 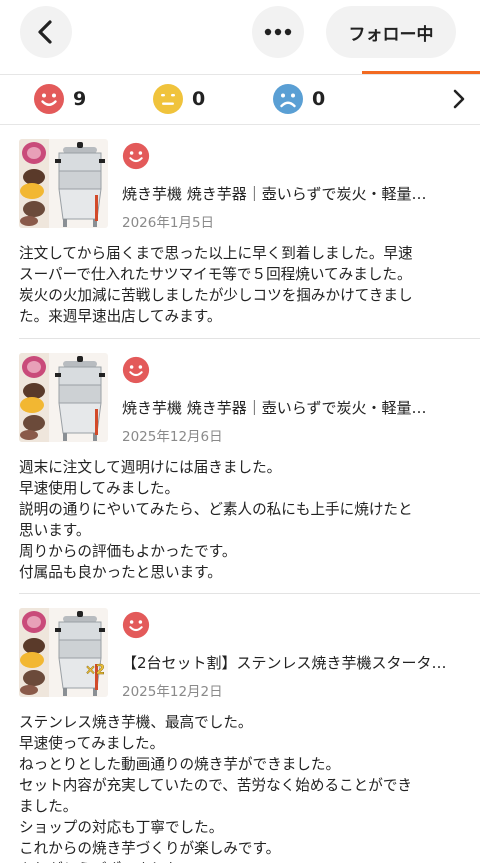 I want to click on back-button, so click(x=46, y=32).